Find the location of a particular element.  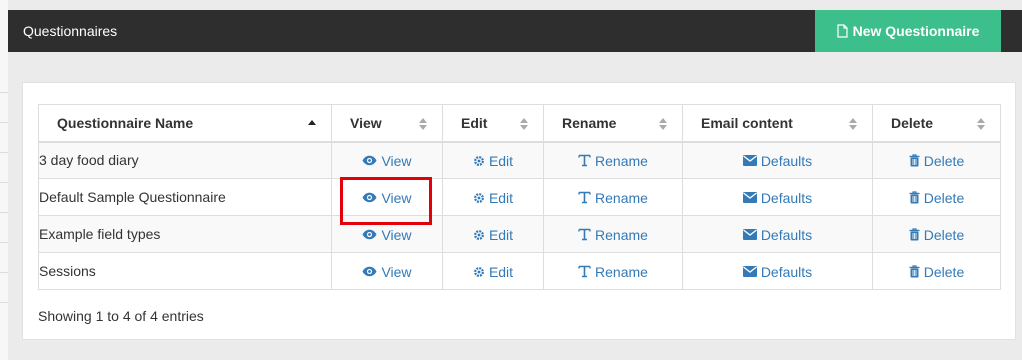

file-icon is located at coordinates (842, 31).